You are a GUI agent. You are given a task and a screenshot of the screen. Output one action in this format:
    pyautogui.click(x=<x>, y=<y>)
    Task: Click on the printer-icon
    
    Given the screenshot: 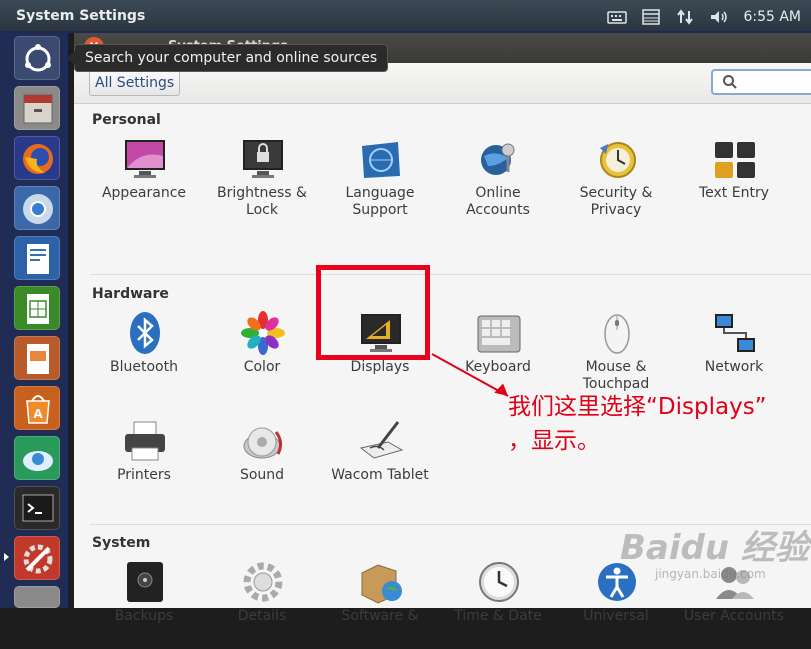 What is the action you would take?
    pyautogui.click(x=145, y=441)
    